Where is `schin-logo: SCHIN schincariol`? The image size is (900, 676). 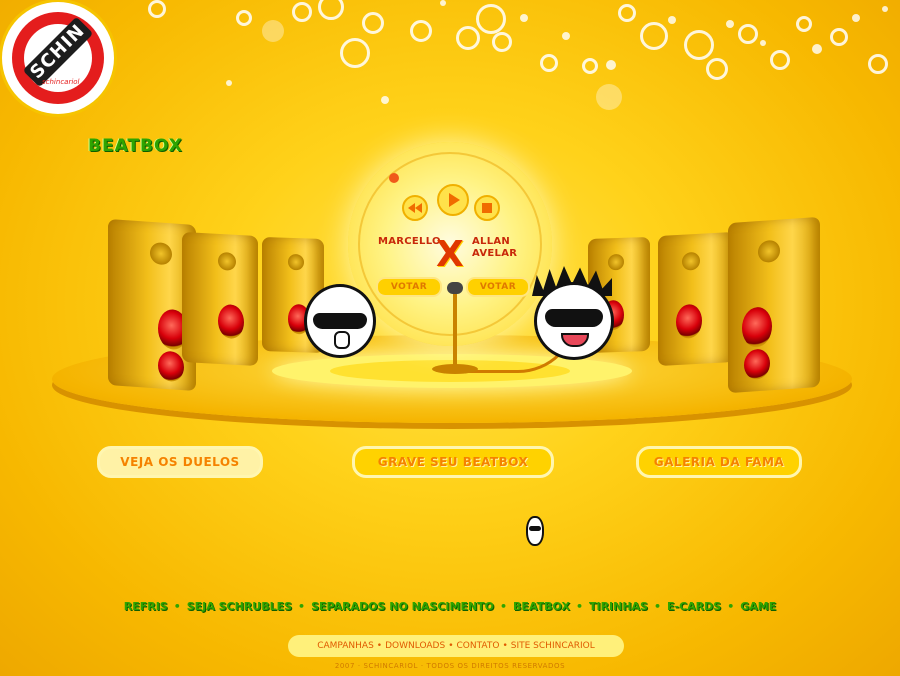
schin-logo: SCHIN schincariol is located at coordinates (58, 58).